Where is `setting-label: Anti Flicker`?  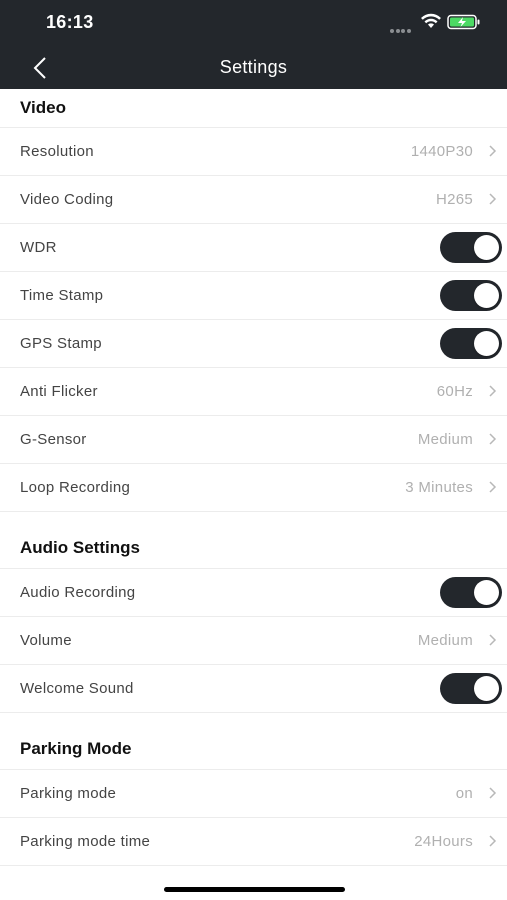 setting-label: Anti Flicker is located at coordinates (59, 391).